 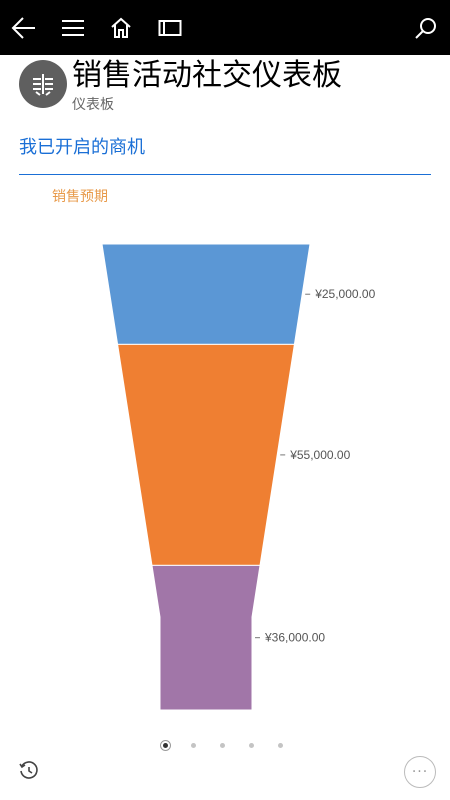 I want to click on window-button, so click(x=170, y=28).